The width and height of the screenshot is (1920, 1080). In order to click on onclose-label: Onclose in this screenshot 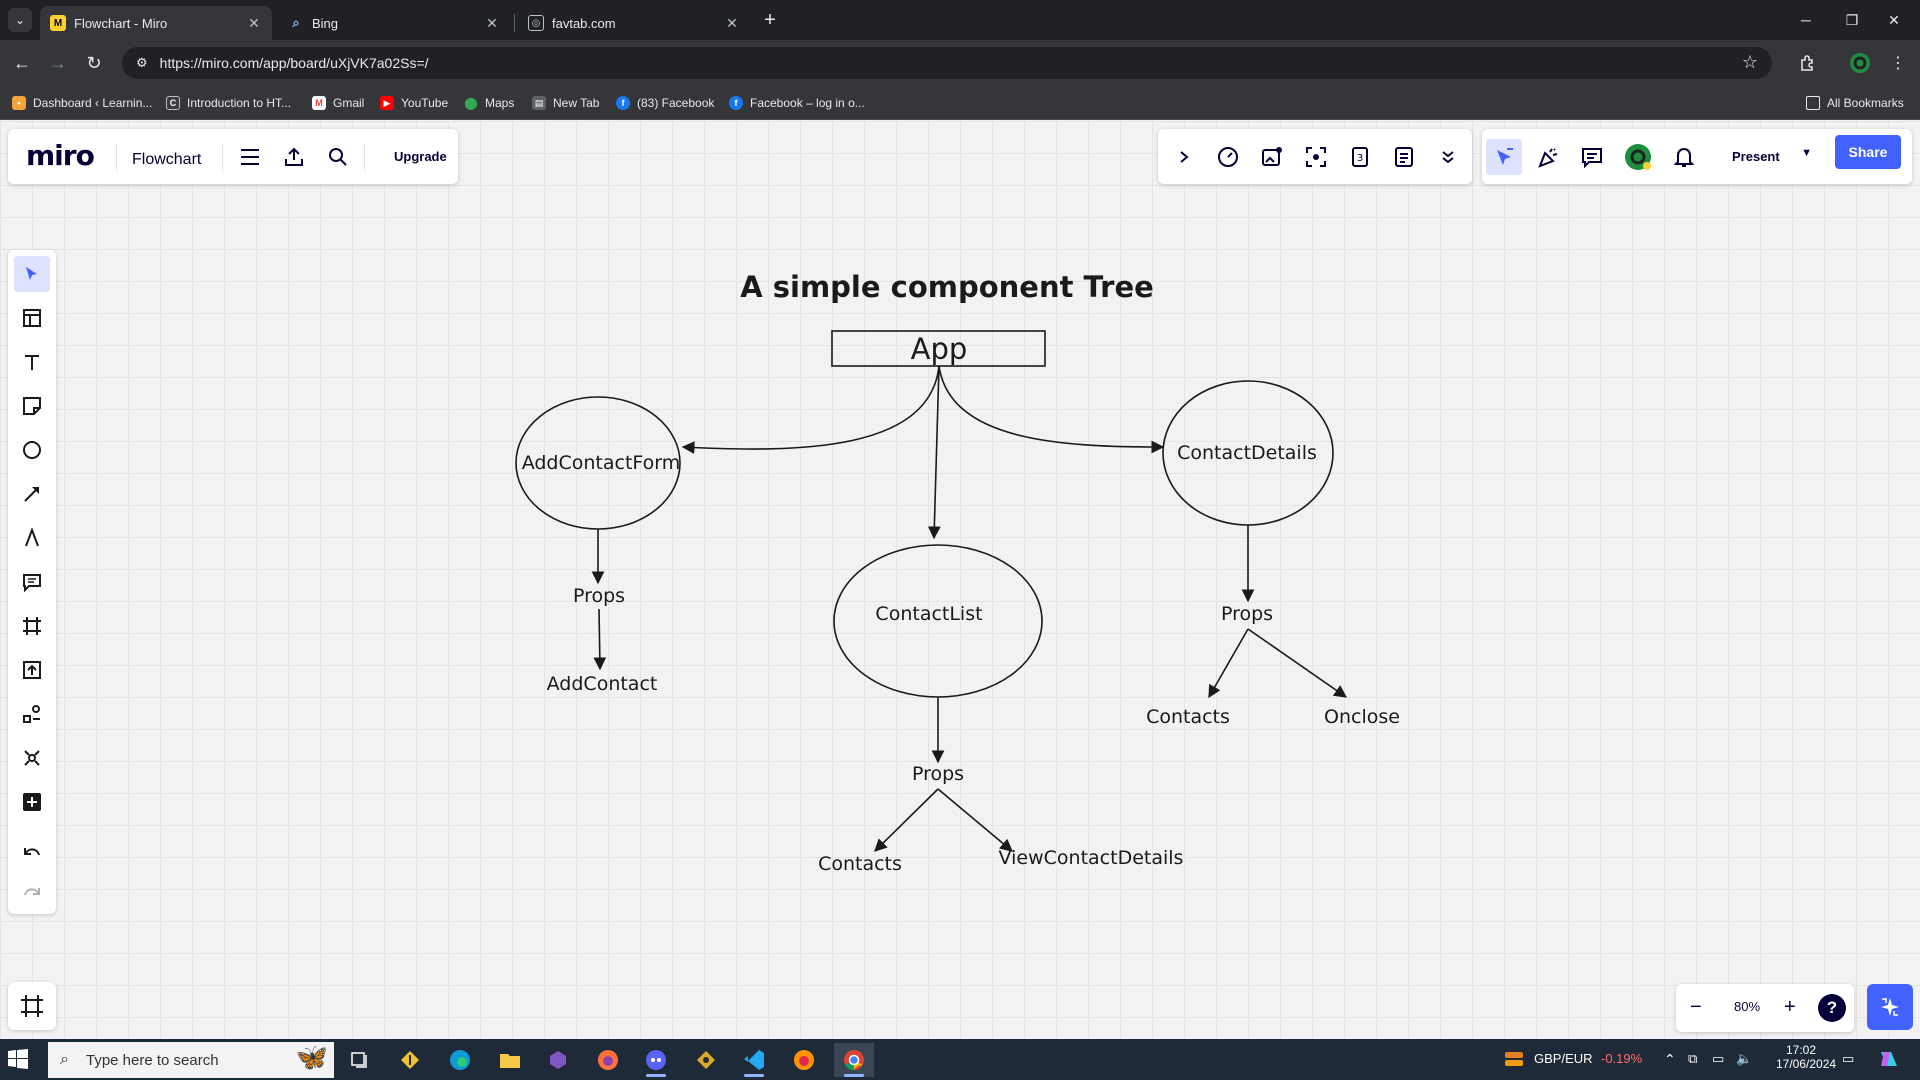, I will do `click(1362, 717)`.